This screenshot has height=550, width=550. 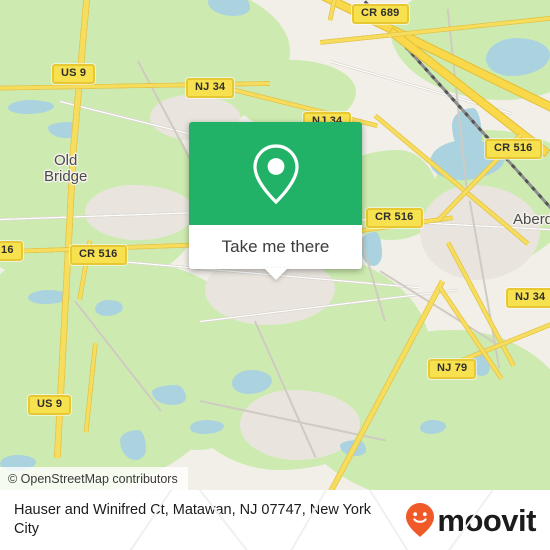 What do you see at coordinates (452, 369) in the screenshot?
I see `shield-nj-79: NJ 79` at bounding box center [452, 369].